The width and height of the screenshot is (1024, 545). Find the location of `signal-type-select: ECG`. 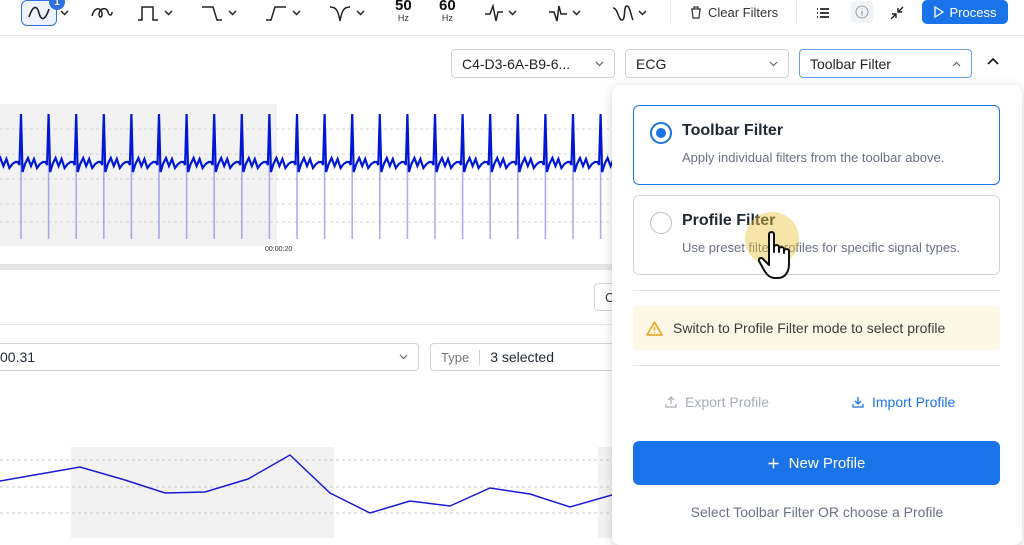

signal-type-select: ECG is located at coordinates (707, 63).